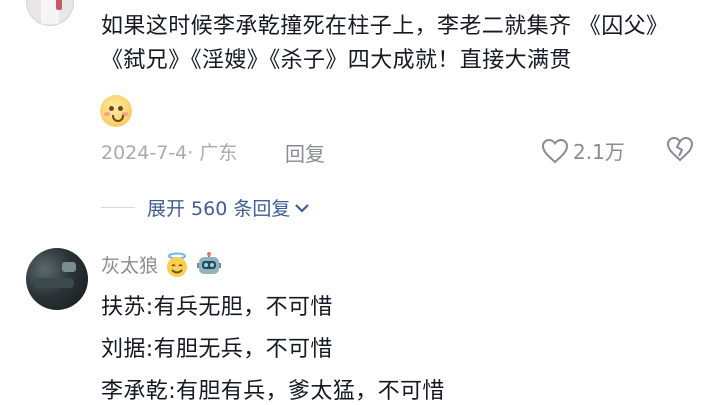 This screenshot has width=720, height=405. What do you see at coordinates (599, 152) in the screenshot?
I see `like-count: 2.1万` at bounding box center [599, 152].